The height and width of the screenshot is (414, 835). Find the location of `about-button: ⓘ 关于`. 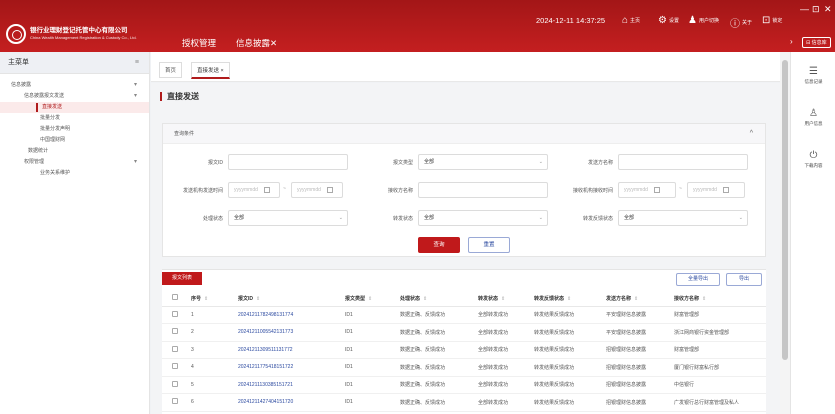

about-button: ⓘ 关于 is located at coordinates (741, 22).